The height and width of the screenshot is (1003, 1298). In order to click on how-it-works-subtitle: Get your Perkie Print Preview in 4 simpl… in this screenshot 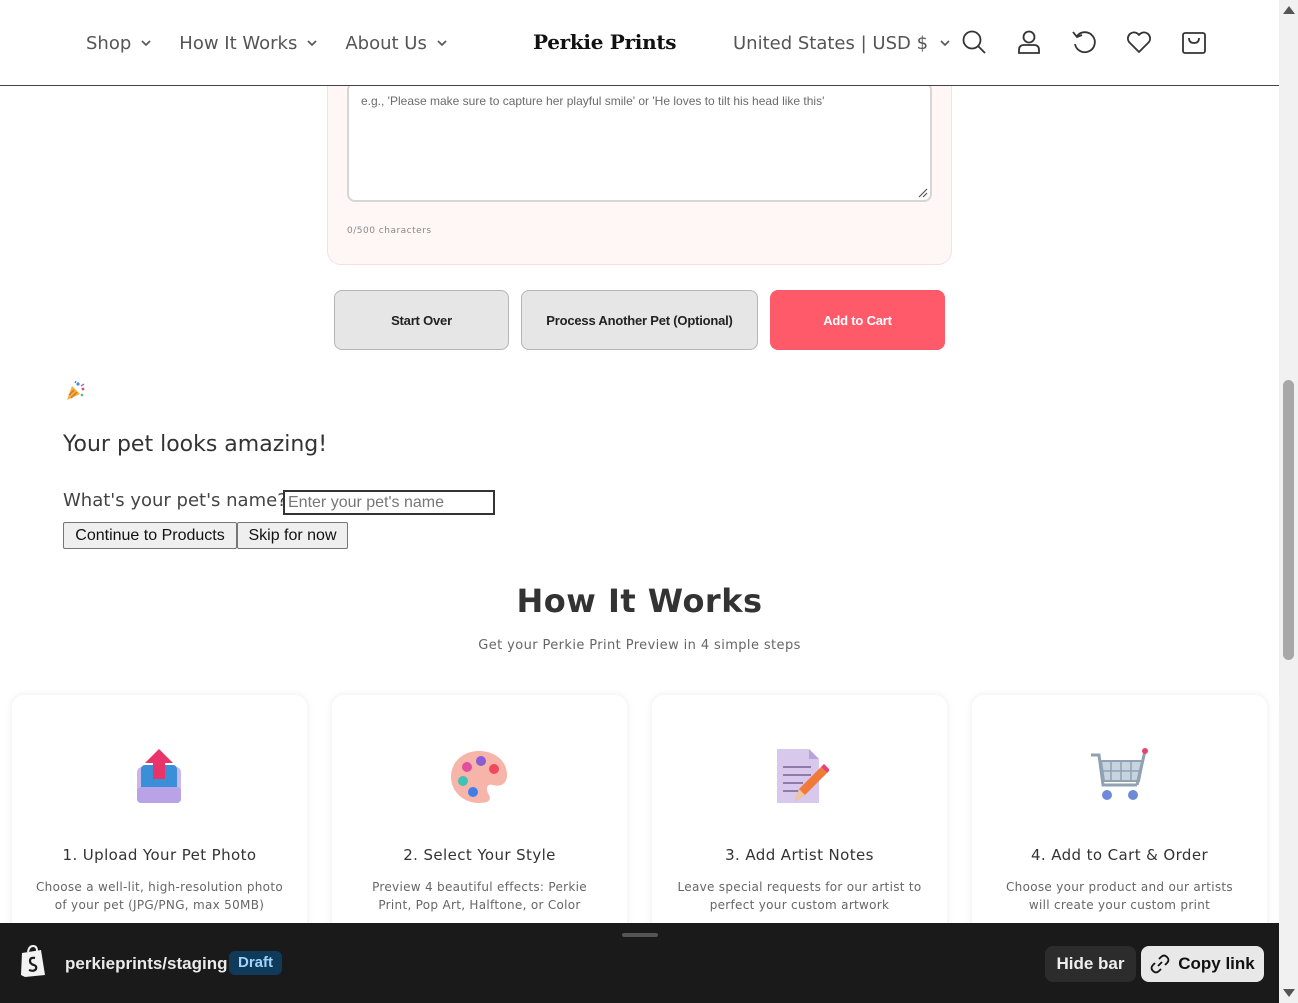, I will do `click(639, 645)`.